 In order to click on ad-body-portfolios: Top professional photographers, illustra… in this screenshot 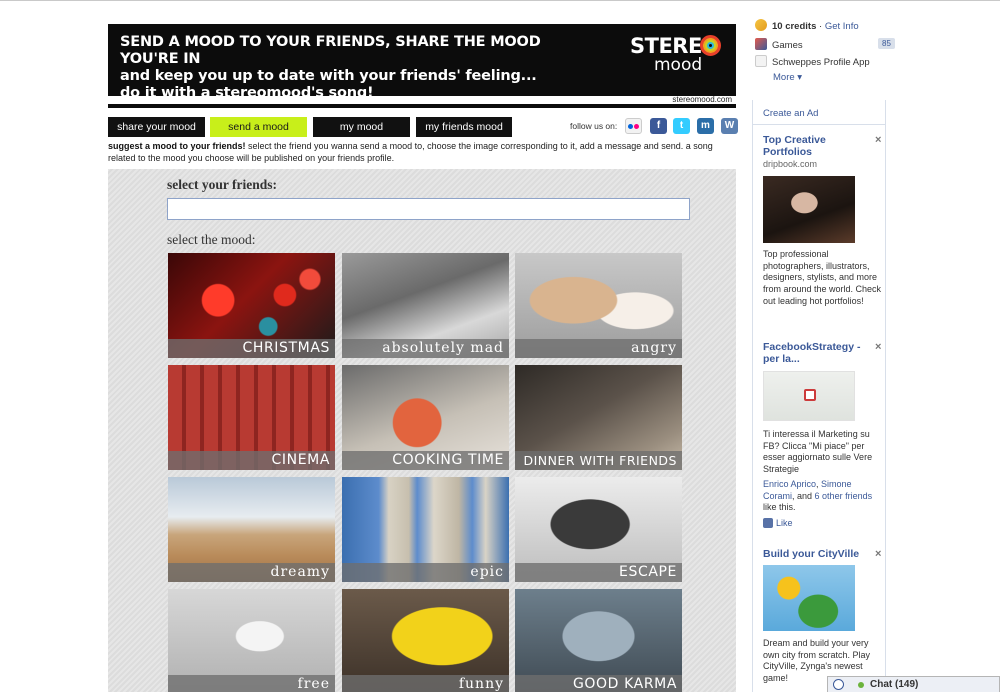, I will do `click(822, 277)`.